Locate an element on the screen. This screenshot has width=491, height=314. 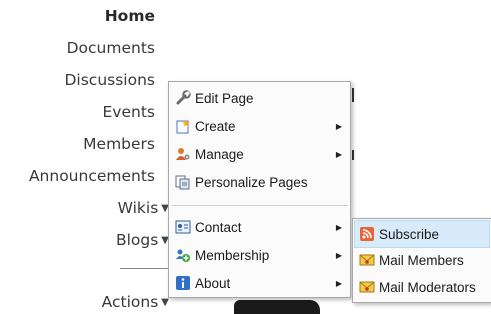
menu-item-edit-page: Edit Page is located at coordinates (259, 98).